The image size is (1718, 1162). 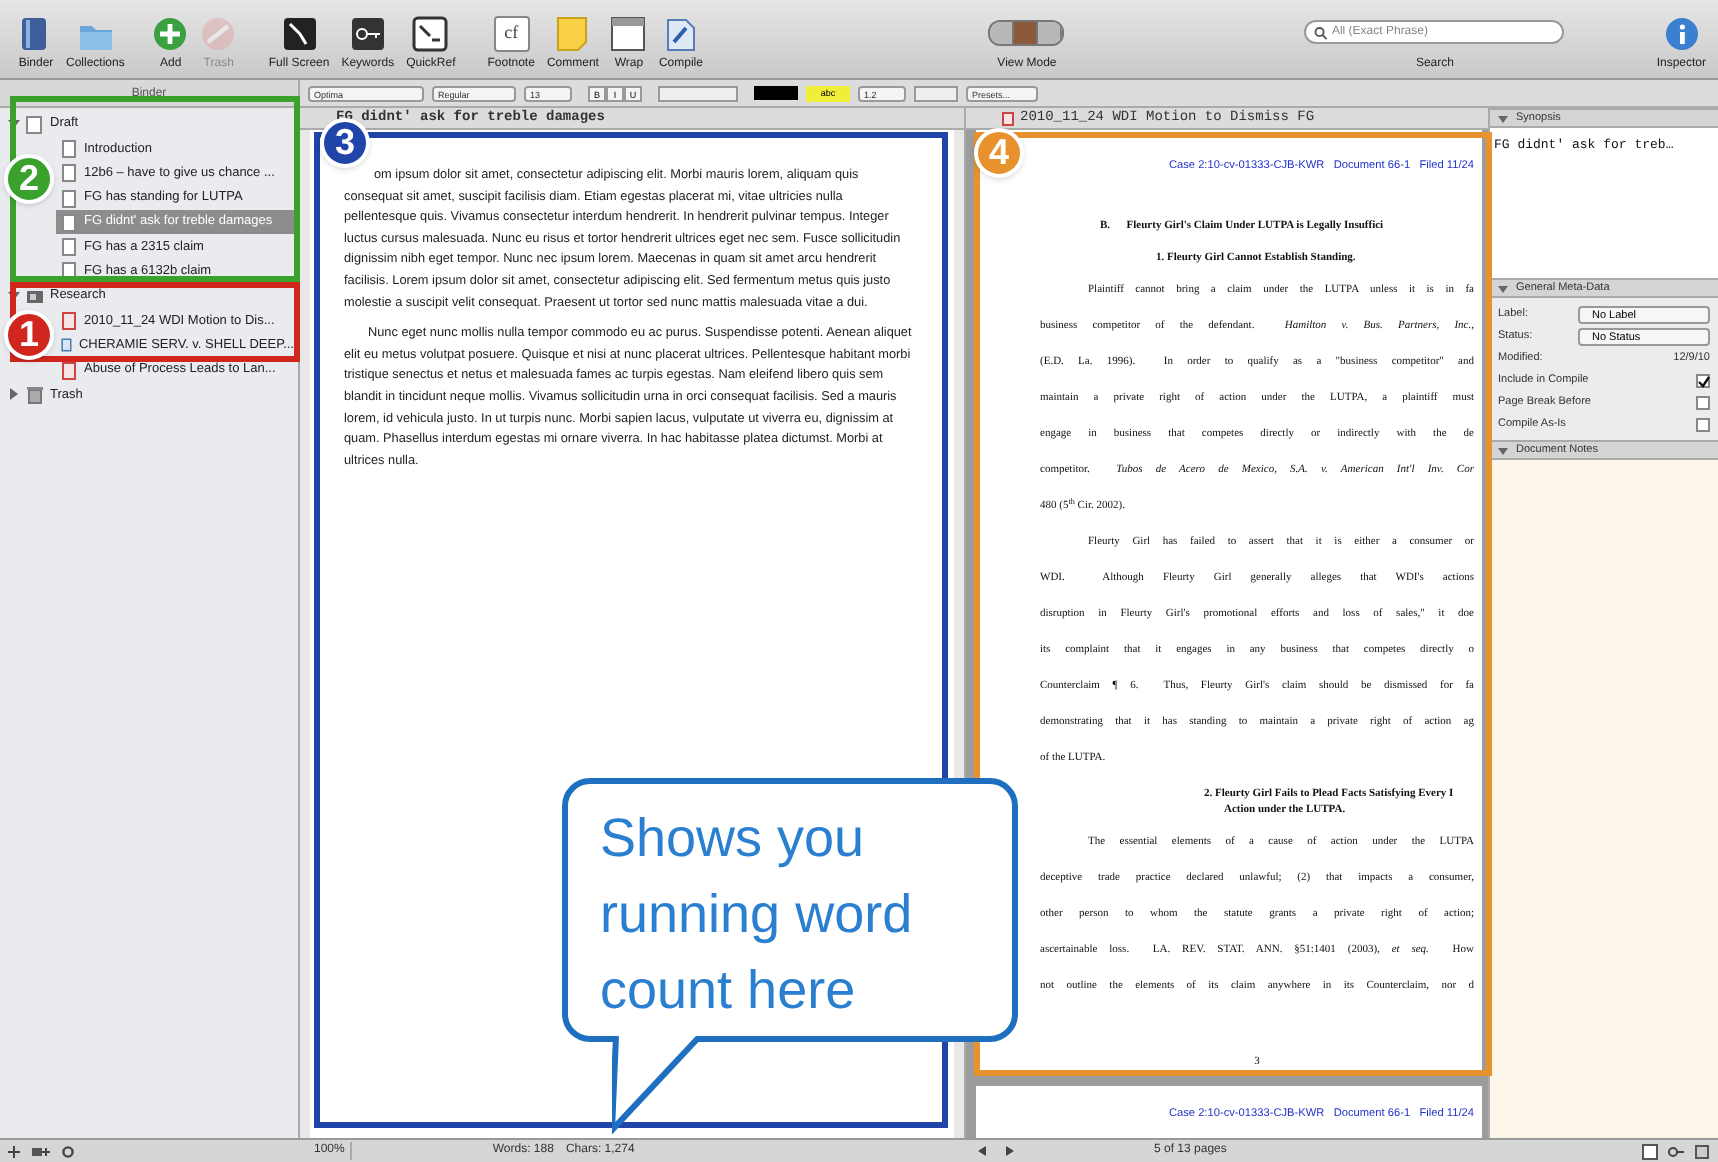 What do you see at coordinates (1681, 34) in the screenshot?
I see `info-icon` at bounding box center [1681, 34].